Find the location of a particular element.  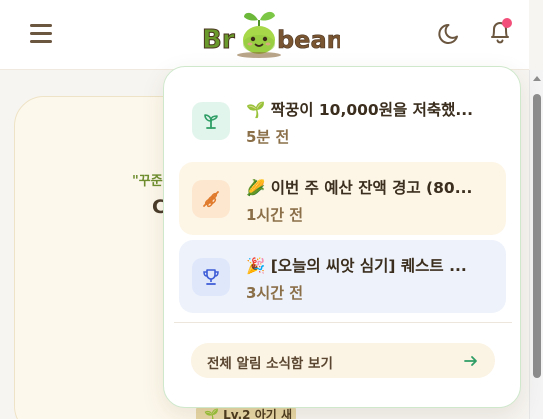

svg-text: Br is located at coordinates (218, 40).